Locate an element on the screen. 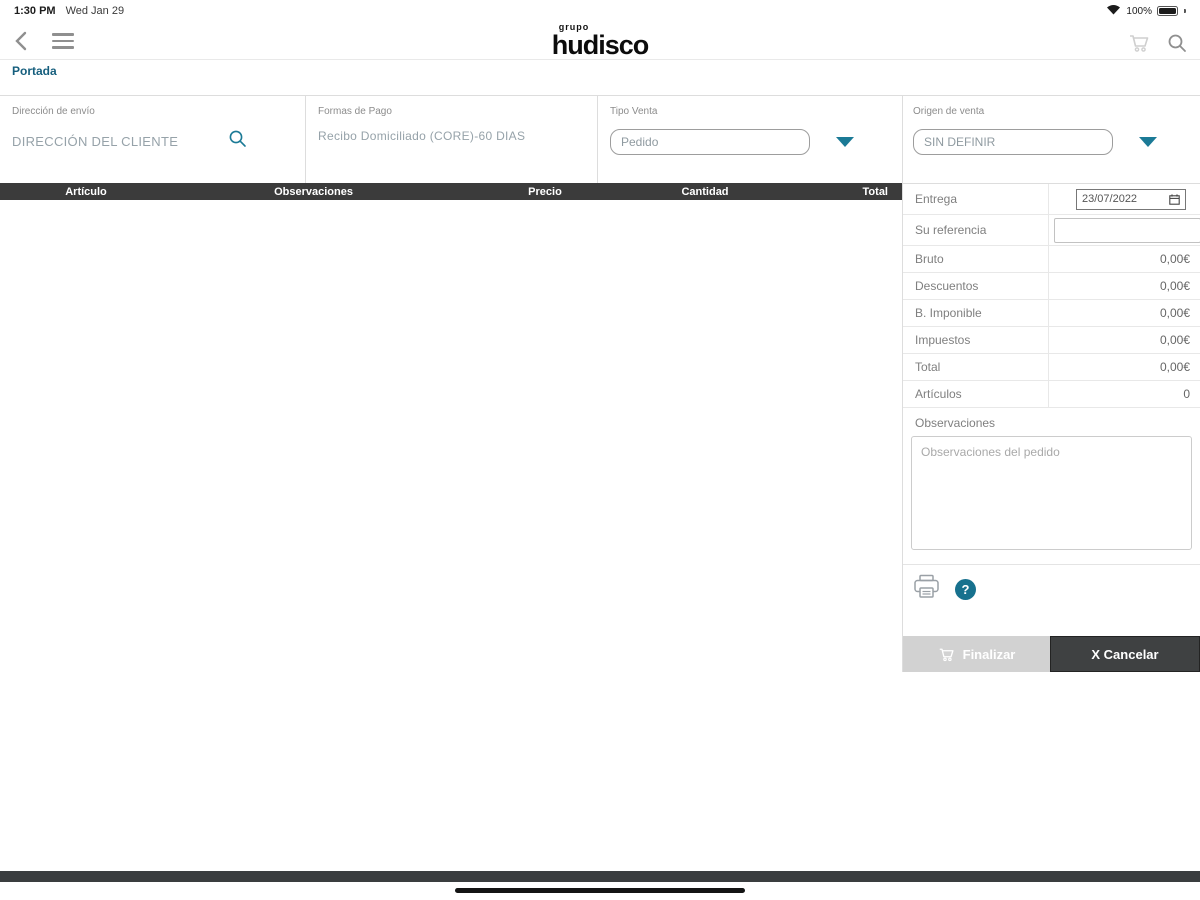  total-value: 0,00€ is located at coordinates (1174, 367).